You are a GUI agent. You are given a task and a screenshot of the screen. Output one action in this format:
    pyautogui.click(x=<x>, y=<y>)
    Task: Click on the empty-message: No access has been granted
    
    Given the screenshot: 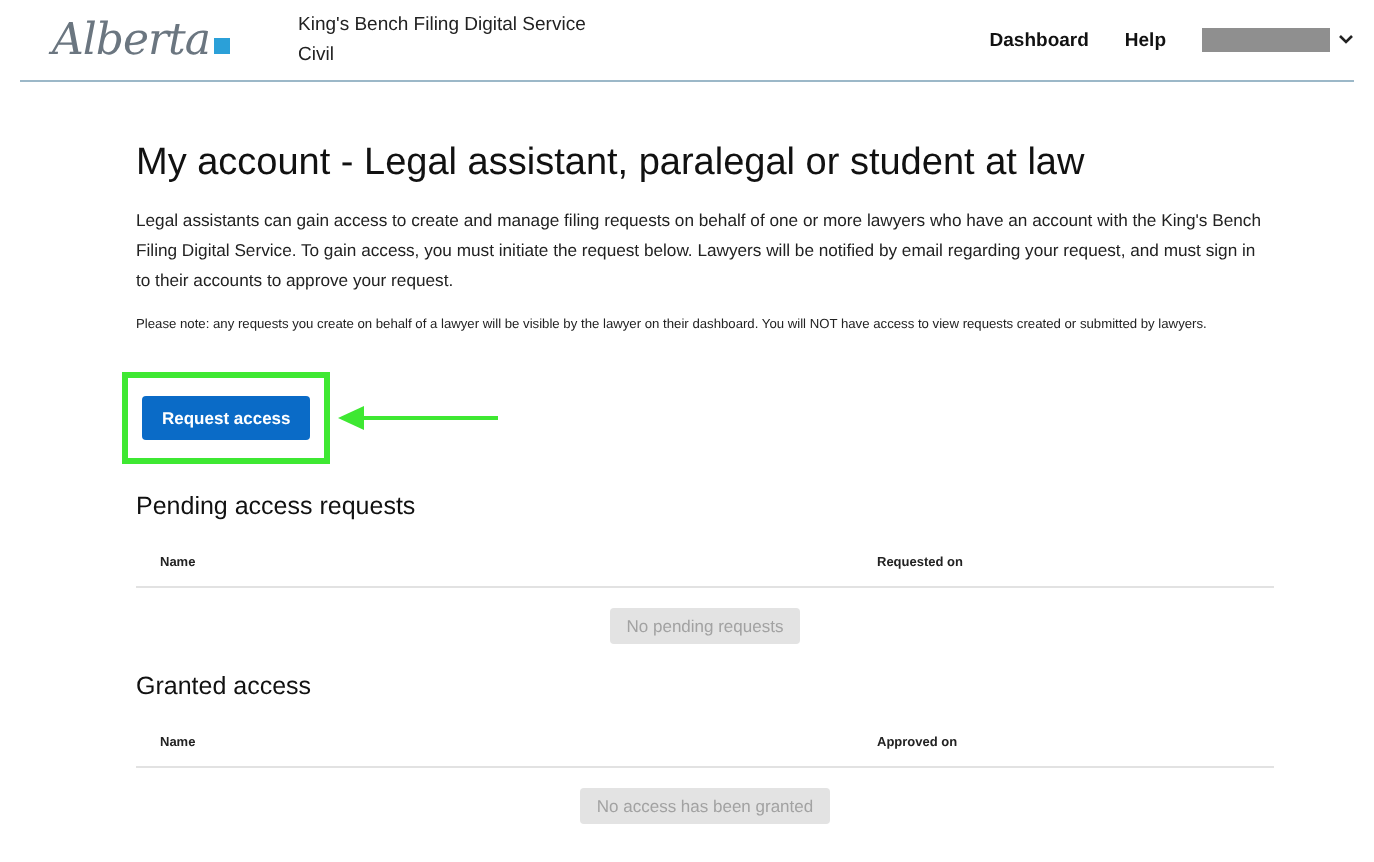 What is the action you would take?
    pyautogui.click(x=705, y=806)
    